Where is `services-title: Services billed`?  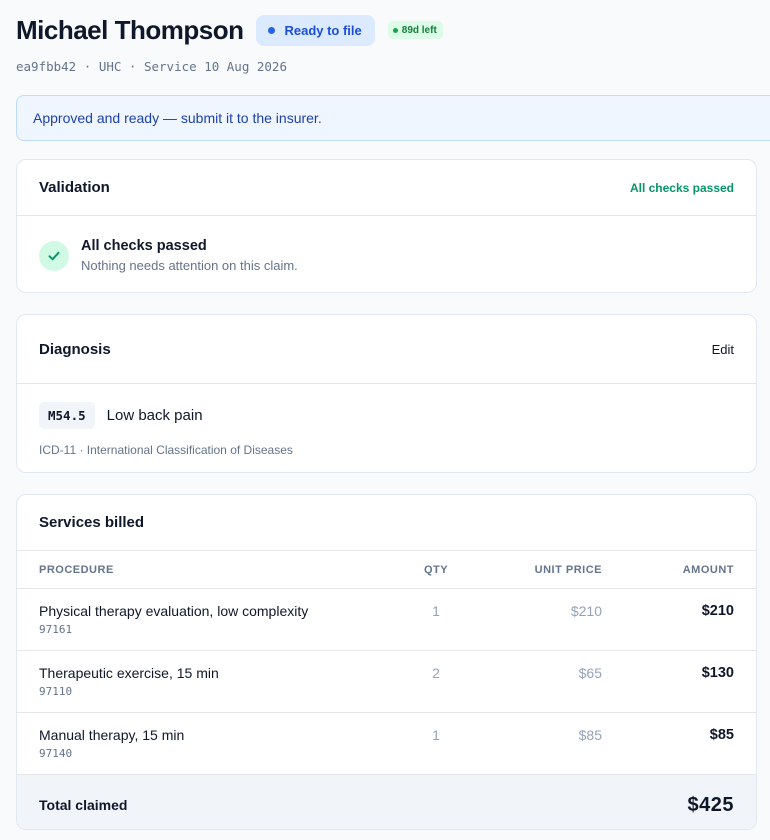 services-title: Services billed is located at coordinates (92, 522).